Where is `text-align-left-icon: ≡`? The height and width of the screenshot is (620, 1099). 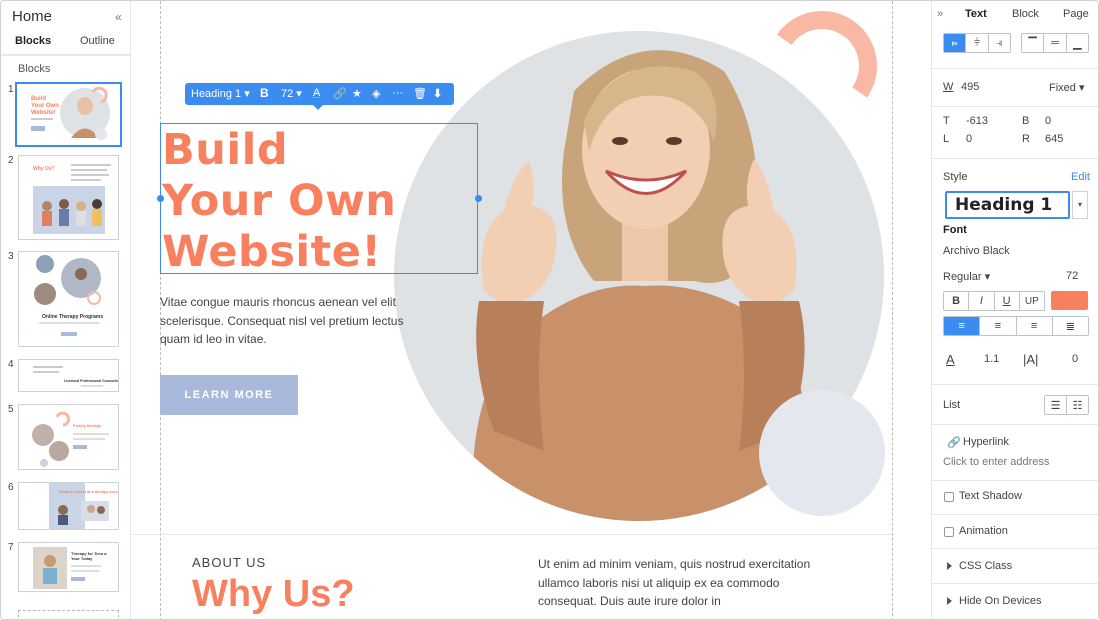 text-align-left-icon: ≡ is located at coordinates (962, 326).